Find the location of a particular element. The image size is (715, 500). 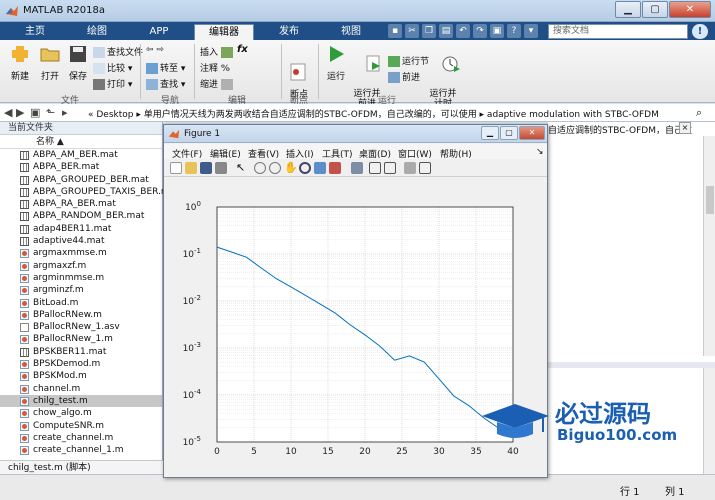

menu-edit: 编辑(E) is located at coordinates (225, 153).